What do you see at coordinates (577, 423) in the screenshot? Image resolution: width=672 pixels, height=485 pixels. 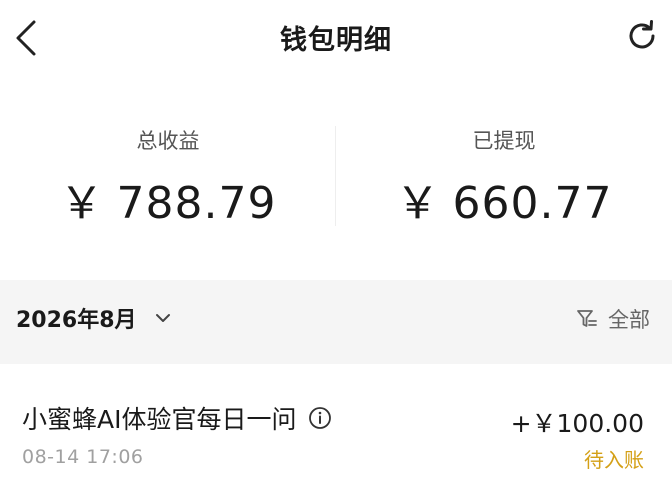 I see `record-amount: +￥100.00` at bounding box center [577, 423].